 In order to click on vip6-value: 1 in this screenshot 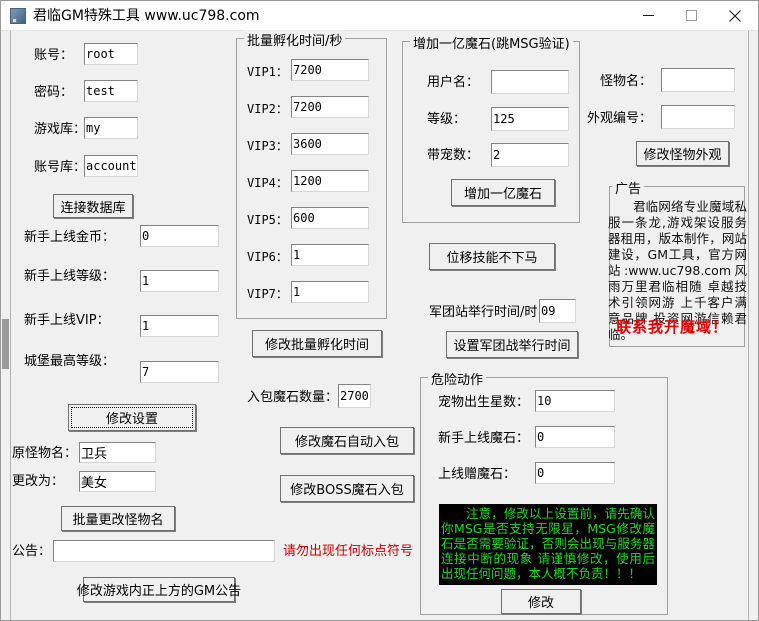, I will do `click(297, 255)`.